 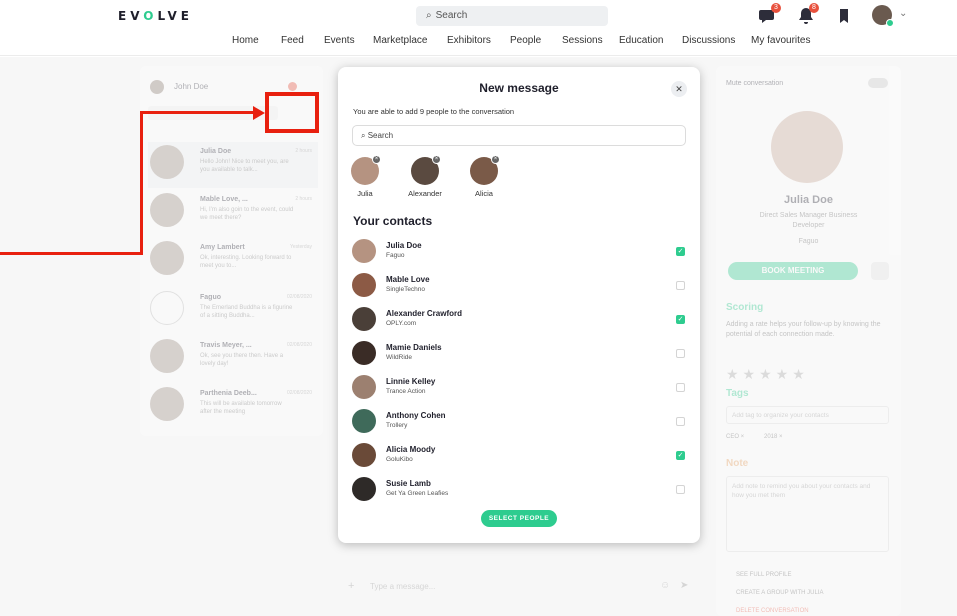 What do you see at coordinates (890, 23) in the screenshot?
I see `online-indicator` at bounding box center [890, 23].